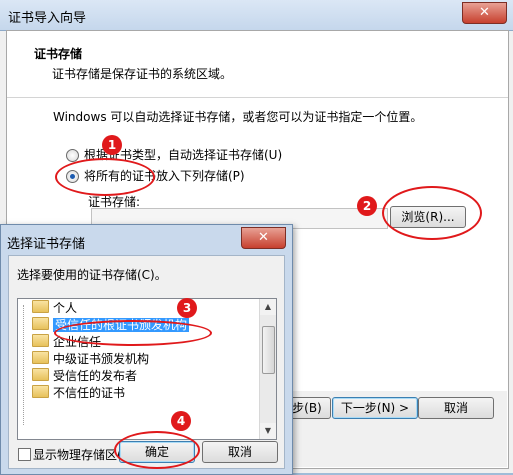  Describe the element at coordinates (238, 117) in the screenshot. I see `instruction-text: Windows 可以自动选择证书存储，或者您可以为证书指定一个位置。` at that location.